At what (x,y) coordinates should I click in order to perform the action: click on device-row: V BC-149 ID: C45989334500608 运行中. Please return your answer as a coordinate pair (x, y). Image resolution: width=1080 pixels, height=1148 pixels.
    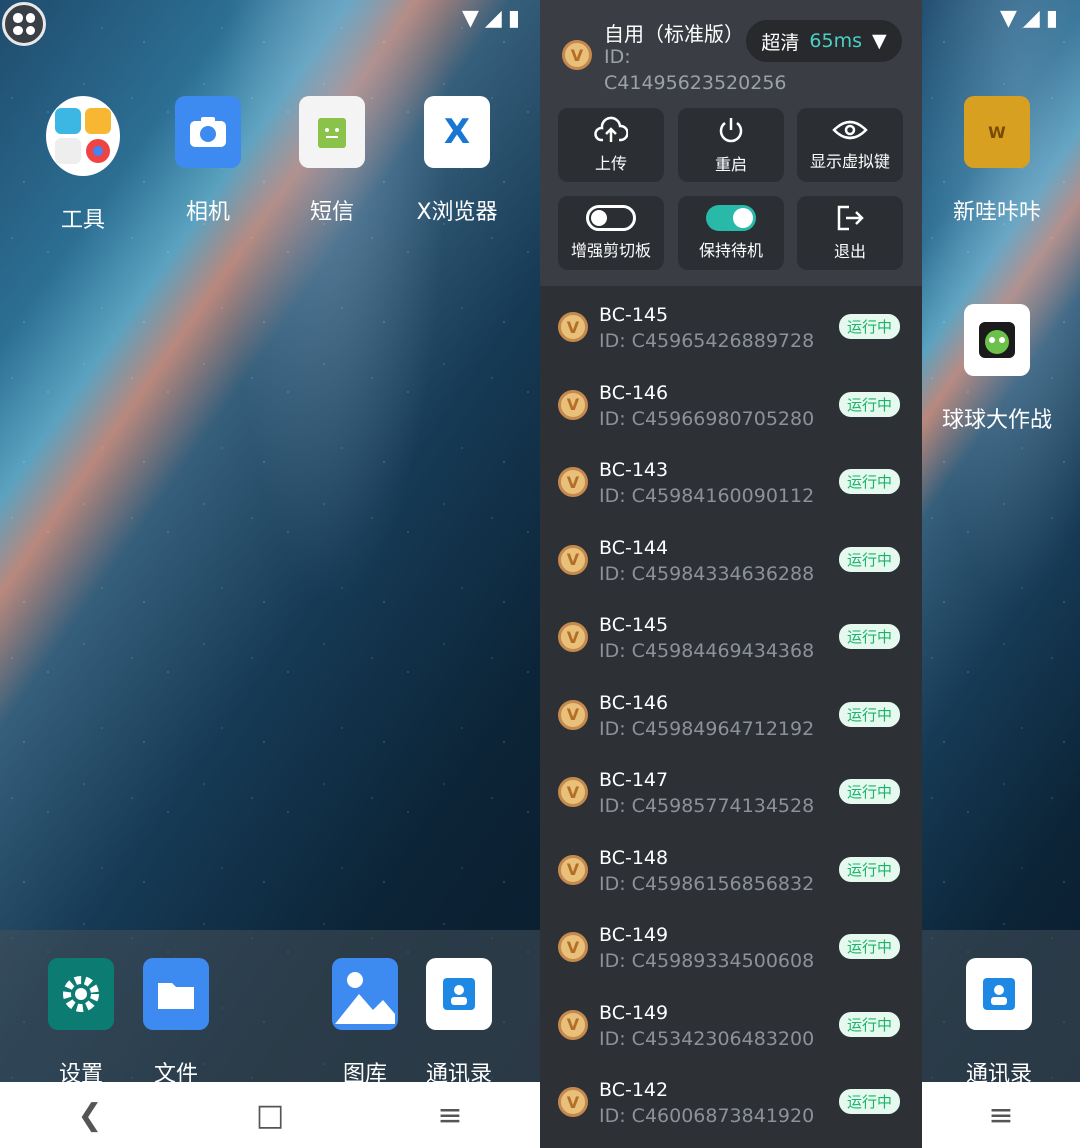
    Looking at the image, I should click on (731, 945).